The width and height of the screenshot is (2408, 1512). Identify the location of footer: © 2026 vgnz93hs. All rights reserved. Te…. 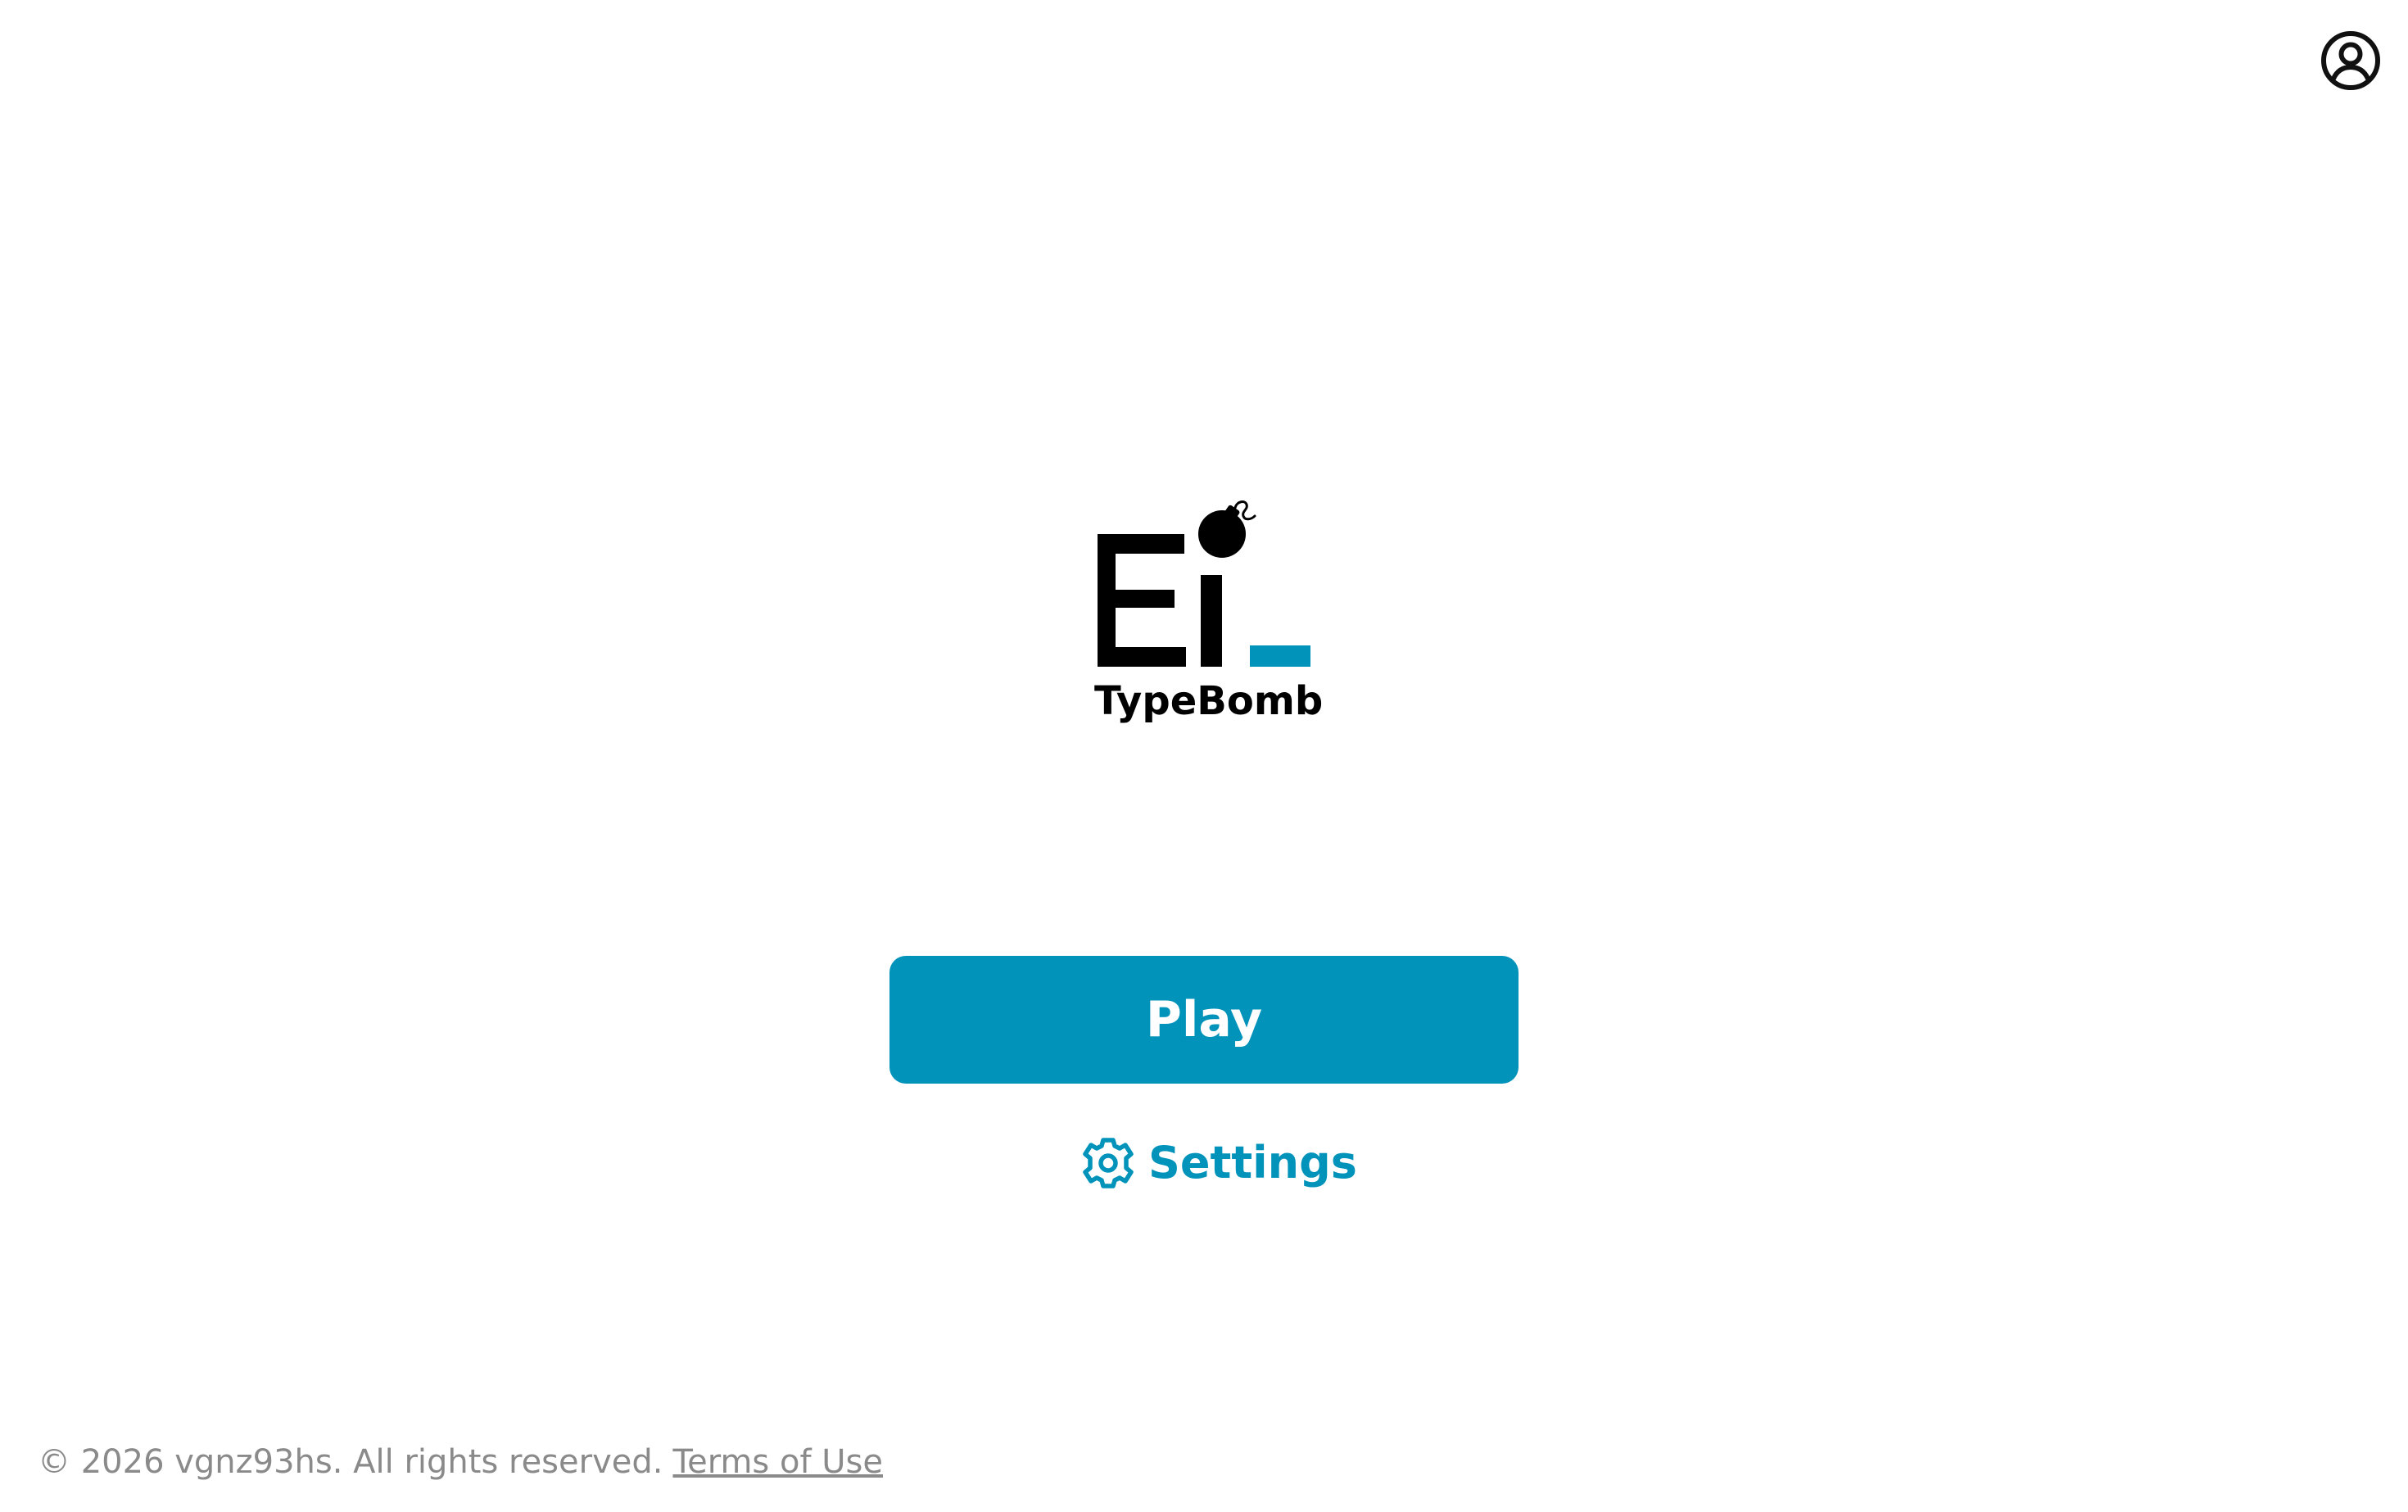
(460, 1462).